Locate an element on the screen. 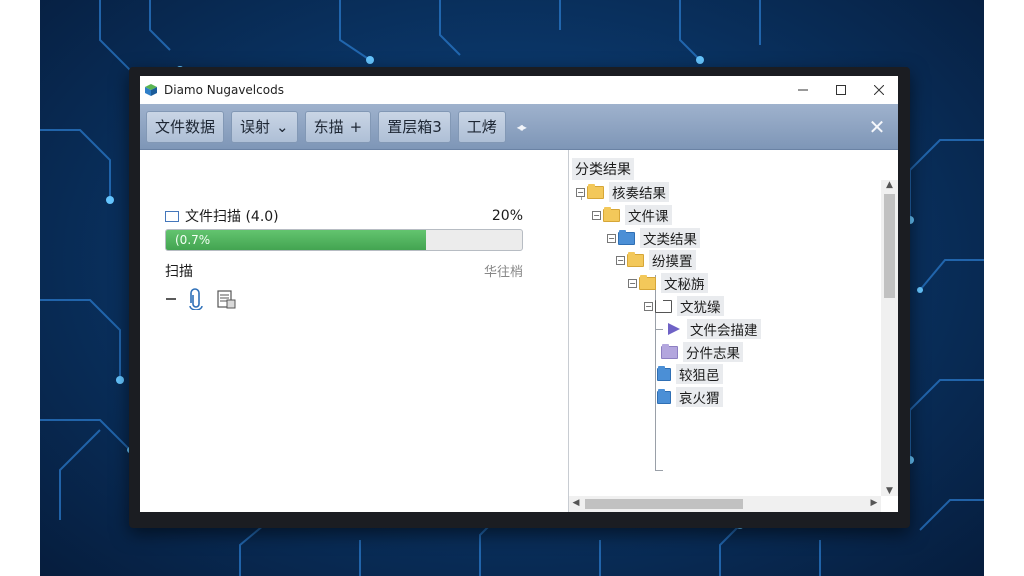 The width and height of the screenshot is (1024, 576). tree-item: − 纷摸置 is located at coordinates (656, 260).